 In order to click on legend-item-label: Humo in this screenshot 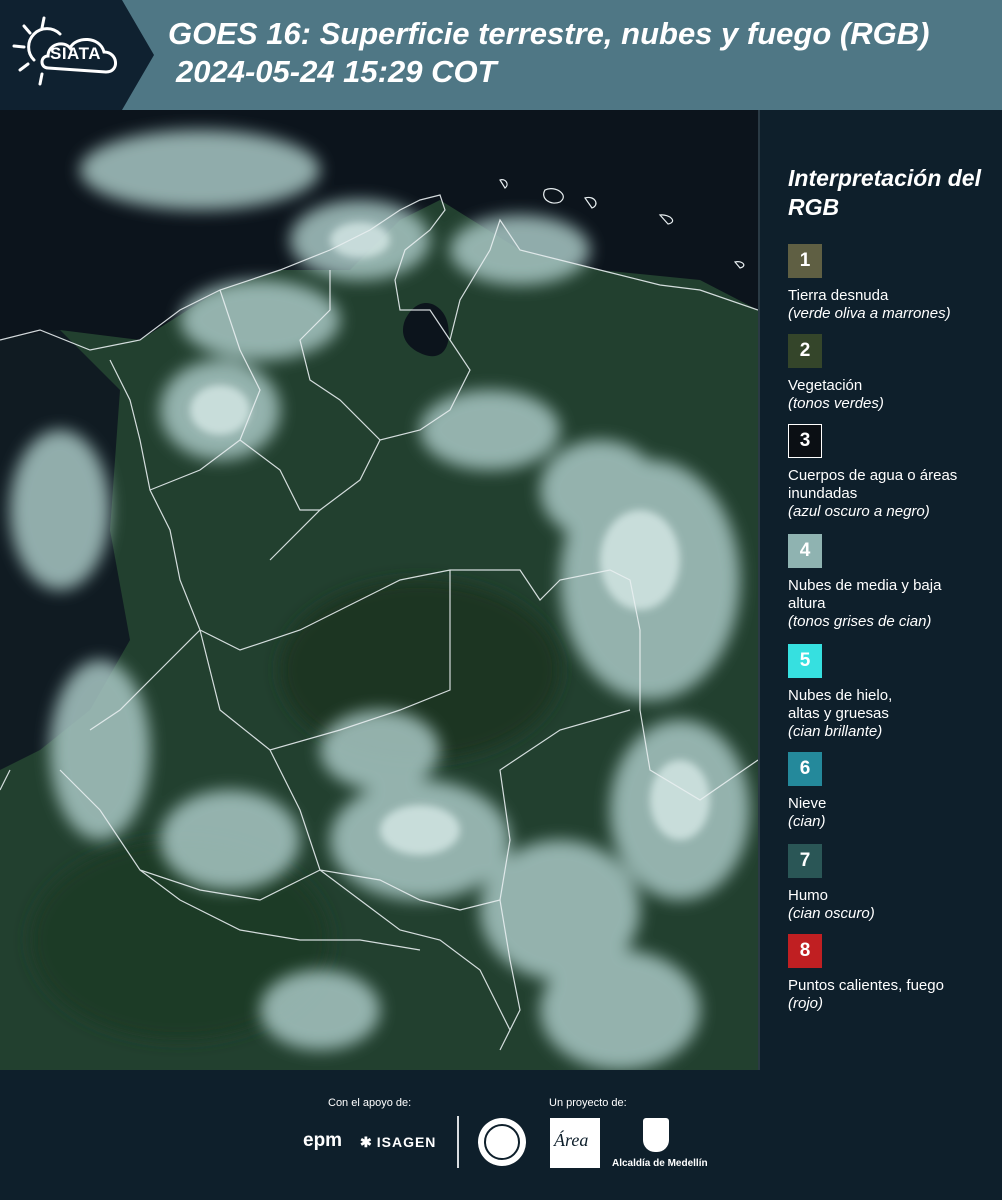, I will do `click(808, 895)`.